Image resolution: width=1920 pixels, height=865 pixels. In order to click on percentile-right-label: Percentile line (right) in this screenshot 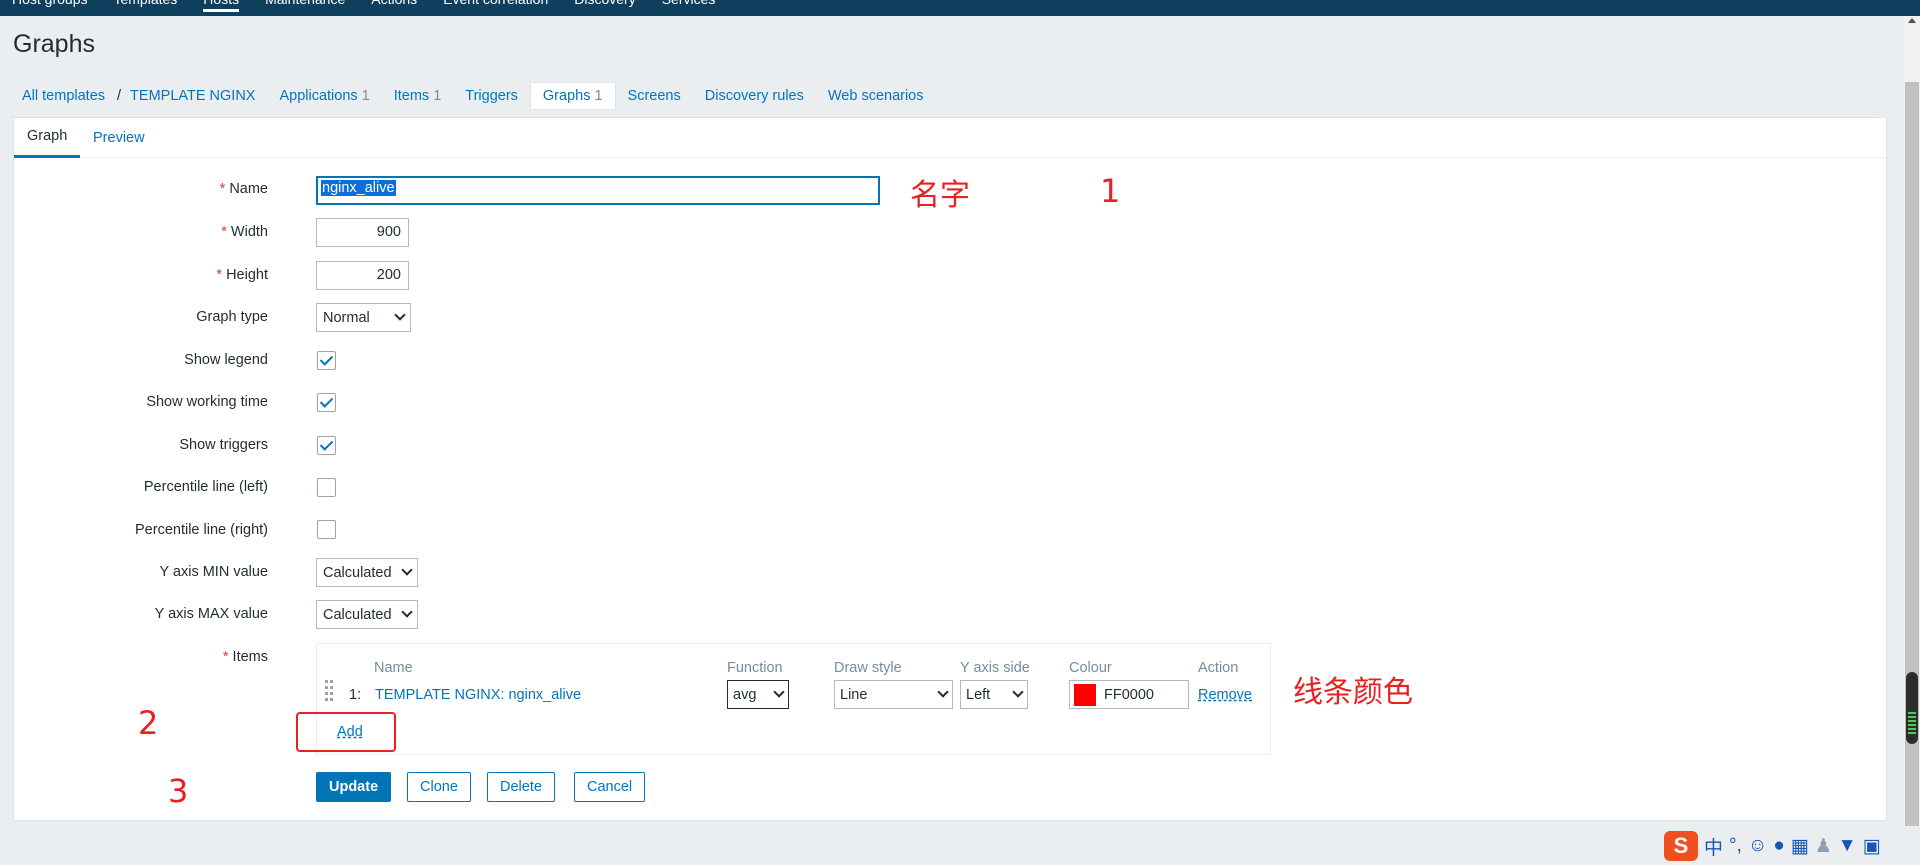, I will do `click(201, 530)`.